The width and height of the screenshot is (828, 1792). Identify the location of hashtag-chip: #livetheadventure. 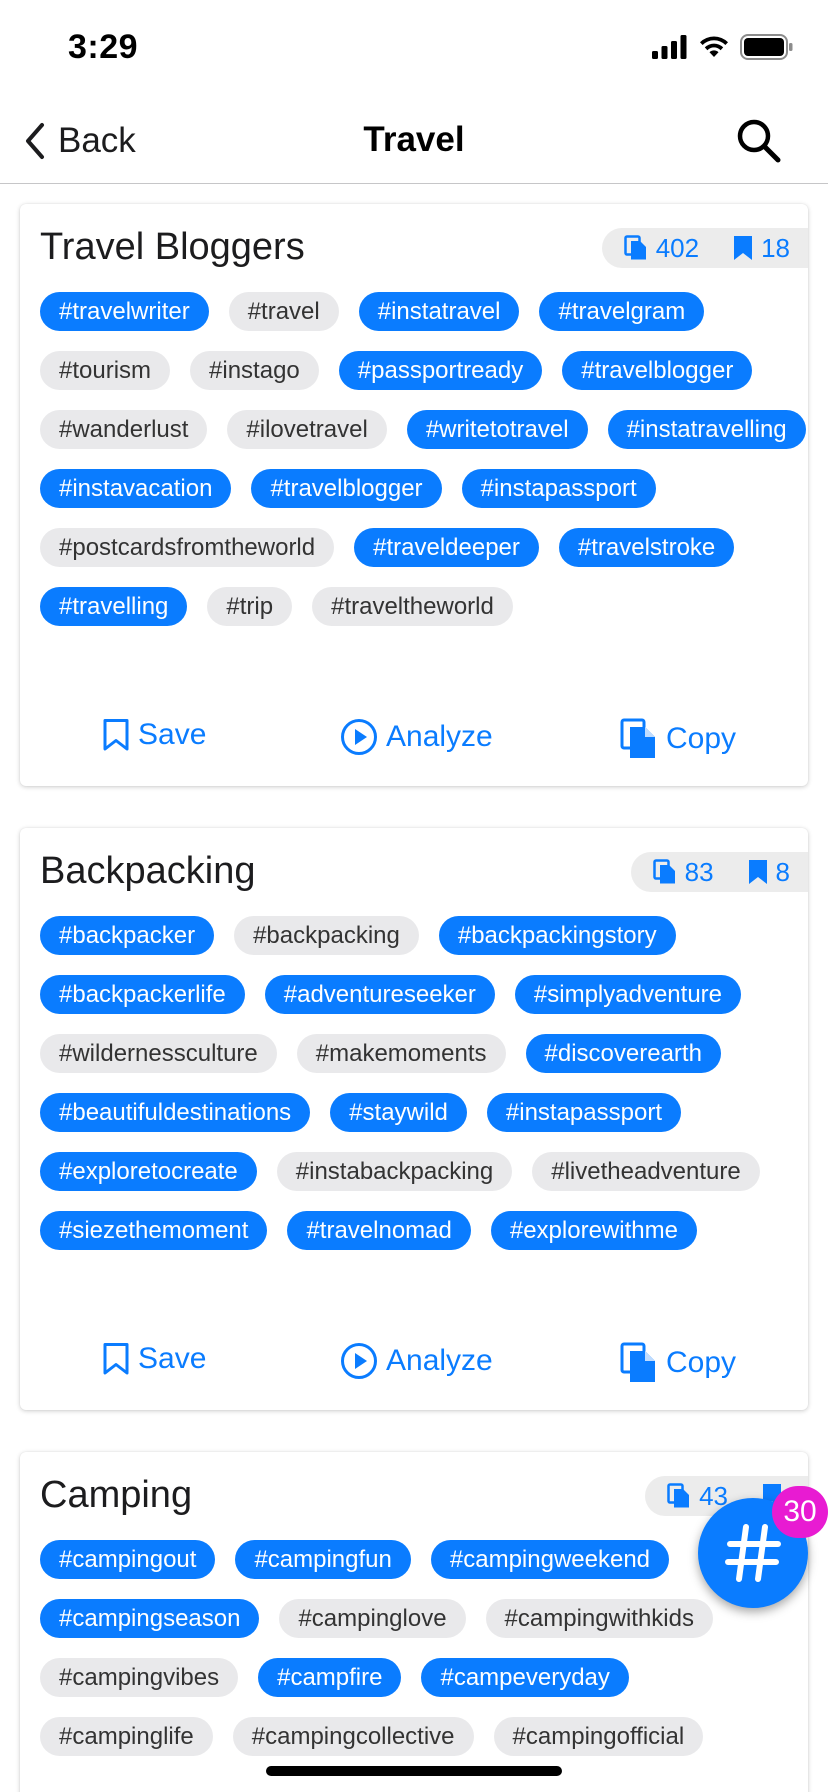
(646, 1171).